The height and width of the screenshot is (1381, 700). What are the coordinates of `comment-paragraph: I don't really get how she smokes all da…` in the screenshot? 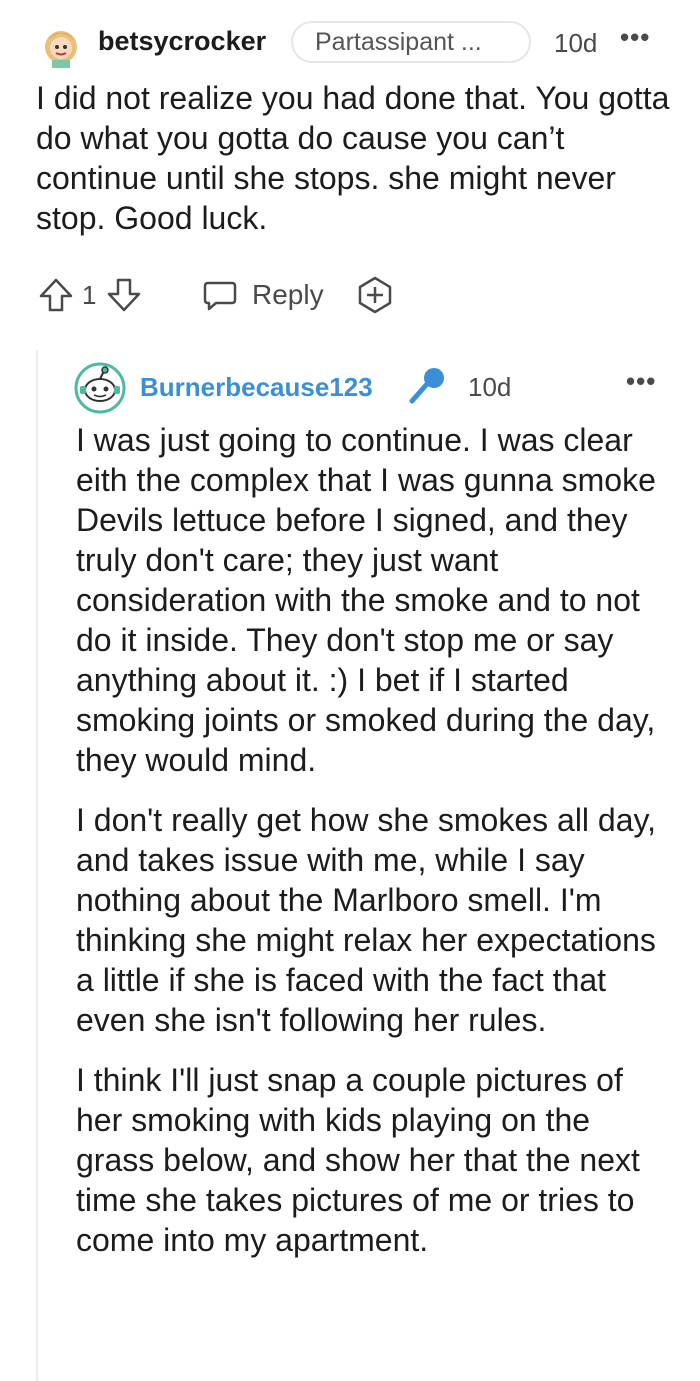 It's located at (366, 920).